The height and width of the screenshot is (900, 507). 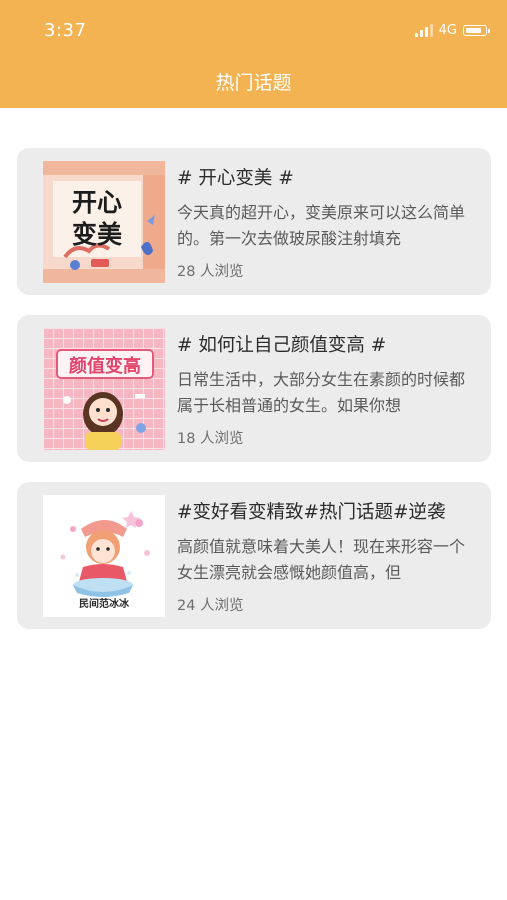 What do you see at coordinates (321, 392) in the screenshot?
I see `topic-description: 日常生活中，大部分女生在素颜的时候都属于长相普通的女生。如果你想` at bounding box center [321, 392].